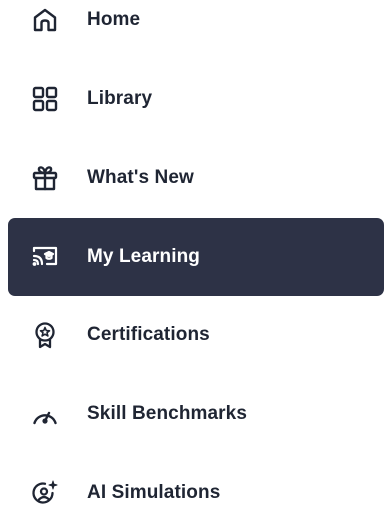 This screenshot has height=508, width=384. Describe the element at coordinates (120, 98) in the screenshot. I see `sidebar-item-label: Library` at that location.